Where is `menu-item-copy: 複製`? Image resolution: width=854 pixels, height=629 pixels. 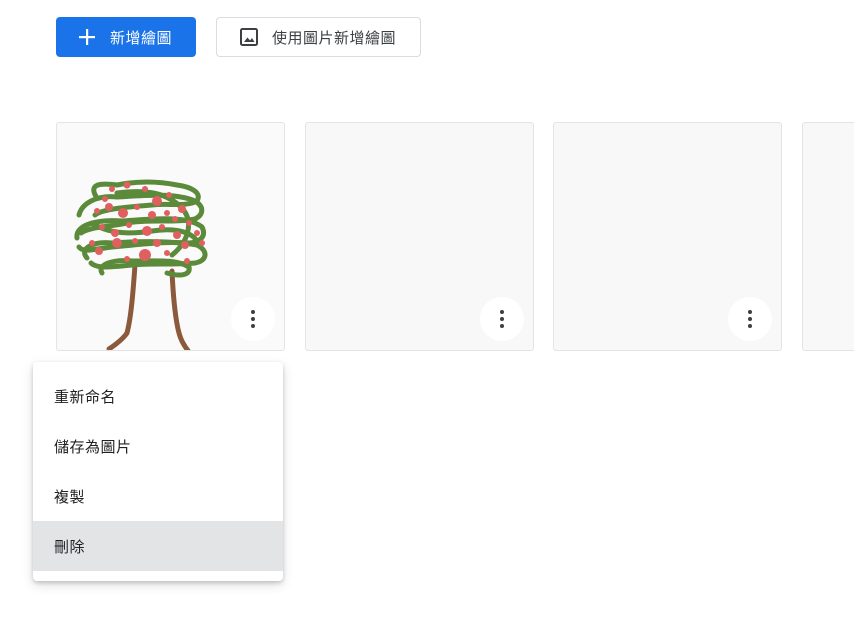 menu-item-copy: 複製 is located at coordinates (158, 496).